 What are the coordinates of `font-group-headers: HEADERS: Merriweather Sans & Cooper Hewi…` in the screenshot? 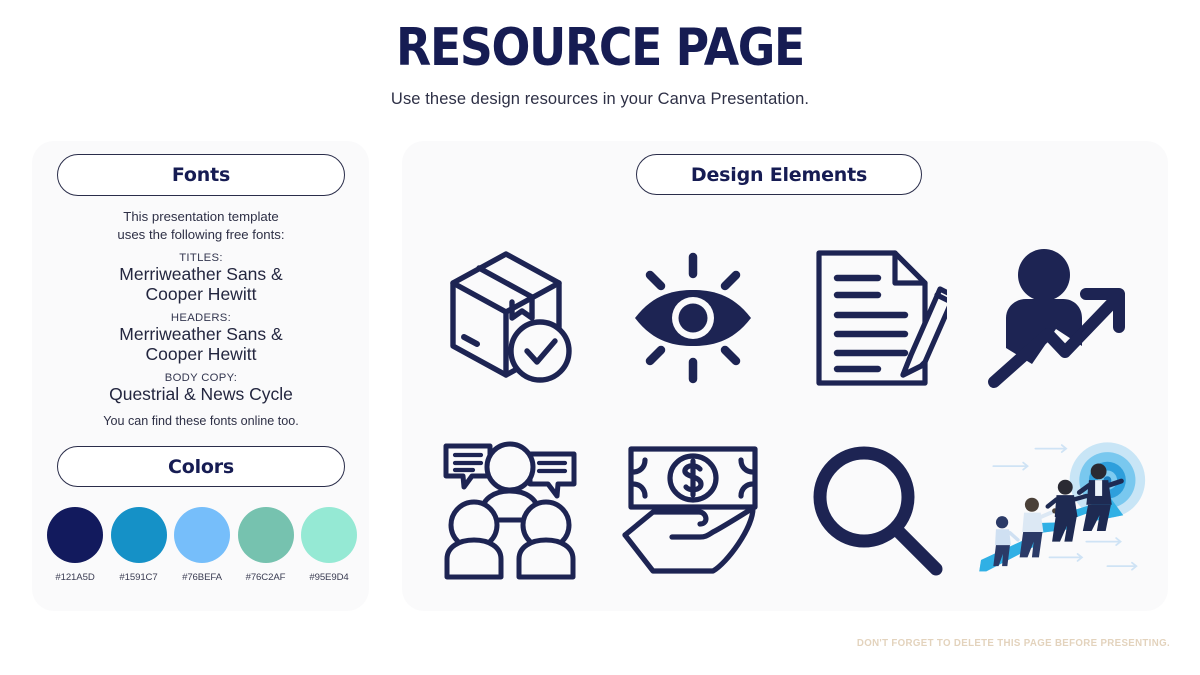 It's located at (201, 337).